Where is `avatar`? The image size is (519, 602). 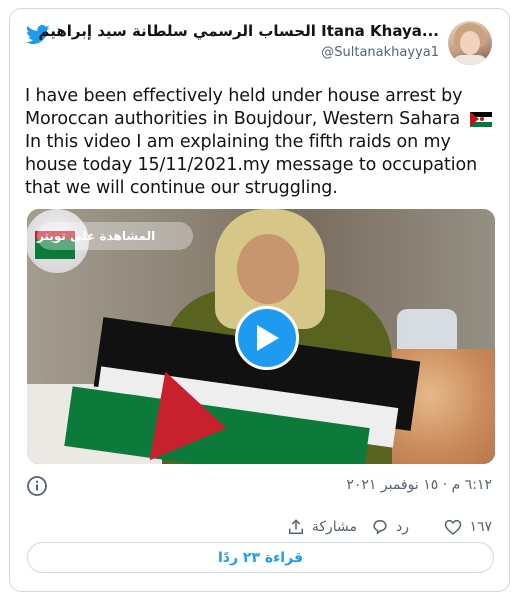 avatar is located at coordinates (470, 43).